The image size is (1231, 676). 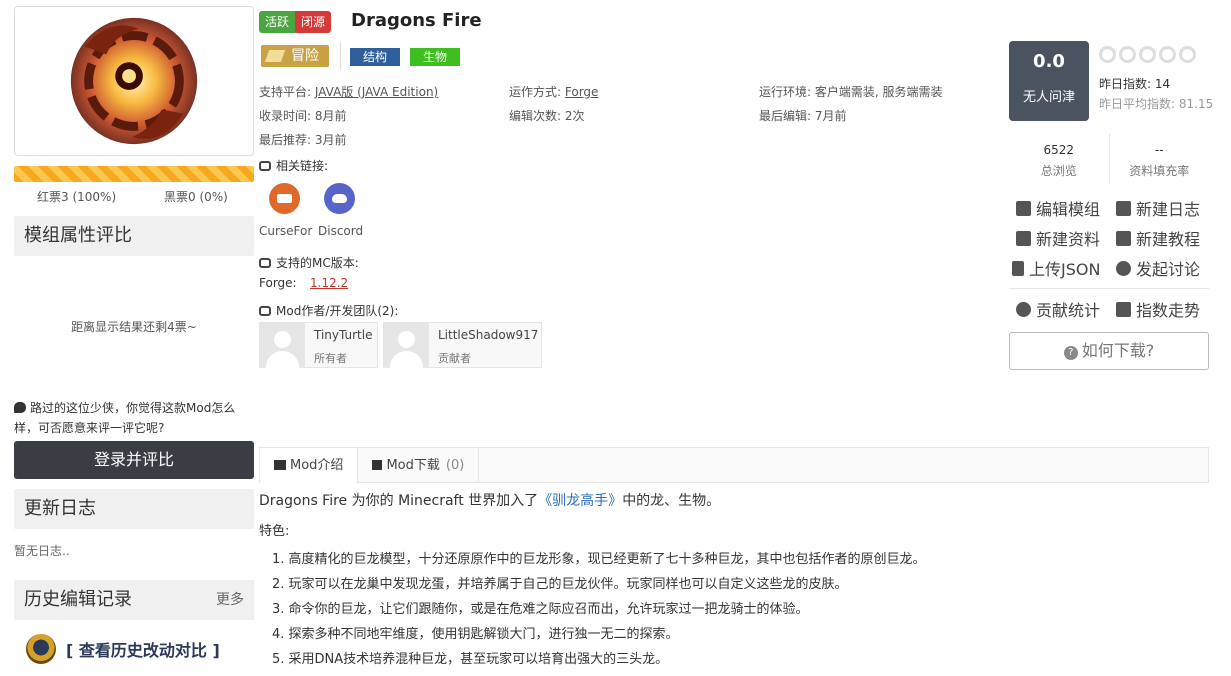 I want to click on authors-heading: Mod作者/开发团队(2):, so click(x=328, y=310).